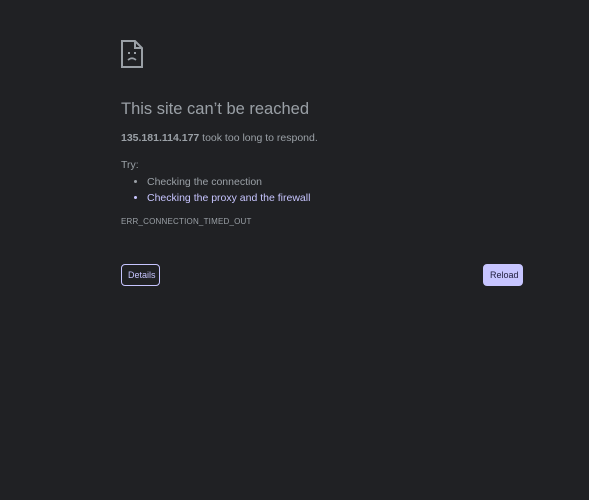 Image resolution: width=589 pixels, height=500 pixels. I want to click on page-title: This site can’t be reached, so click(215, 109).